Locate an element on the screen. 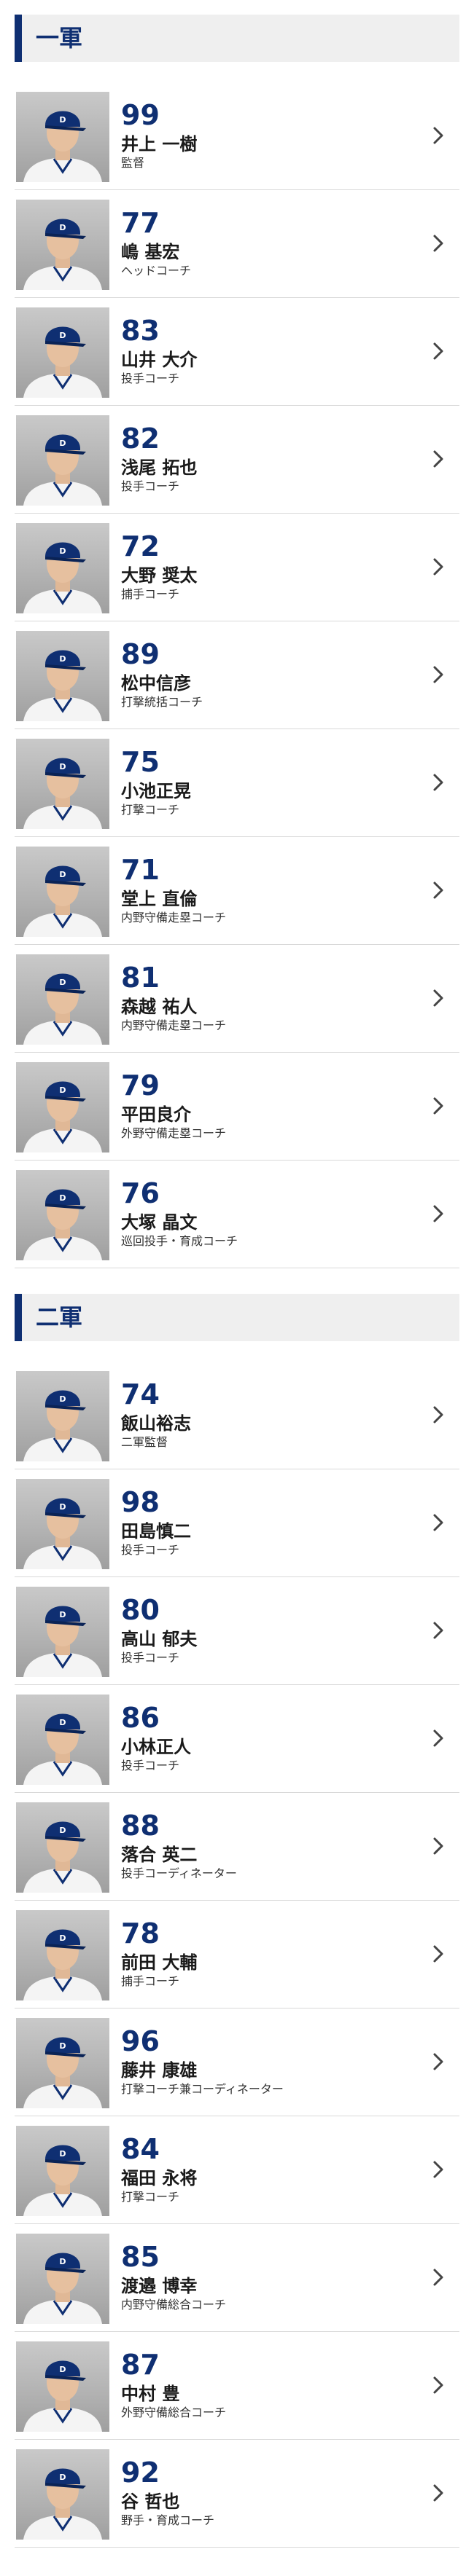 Image resolution: width=474 pixels, height=2576 pixels. staff-name: 大塚 晶文 is located at coordinates (159, 1222).